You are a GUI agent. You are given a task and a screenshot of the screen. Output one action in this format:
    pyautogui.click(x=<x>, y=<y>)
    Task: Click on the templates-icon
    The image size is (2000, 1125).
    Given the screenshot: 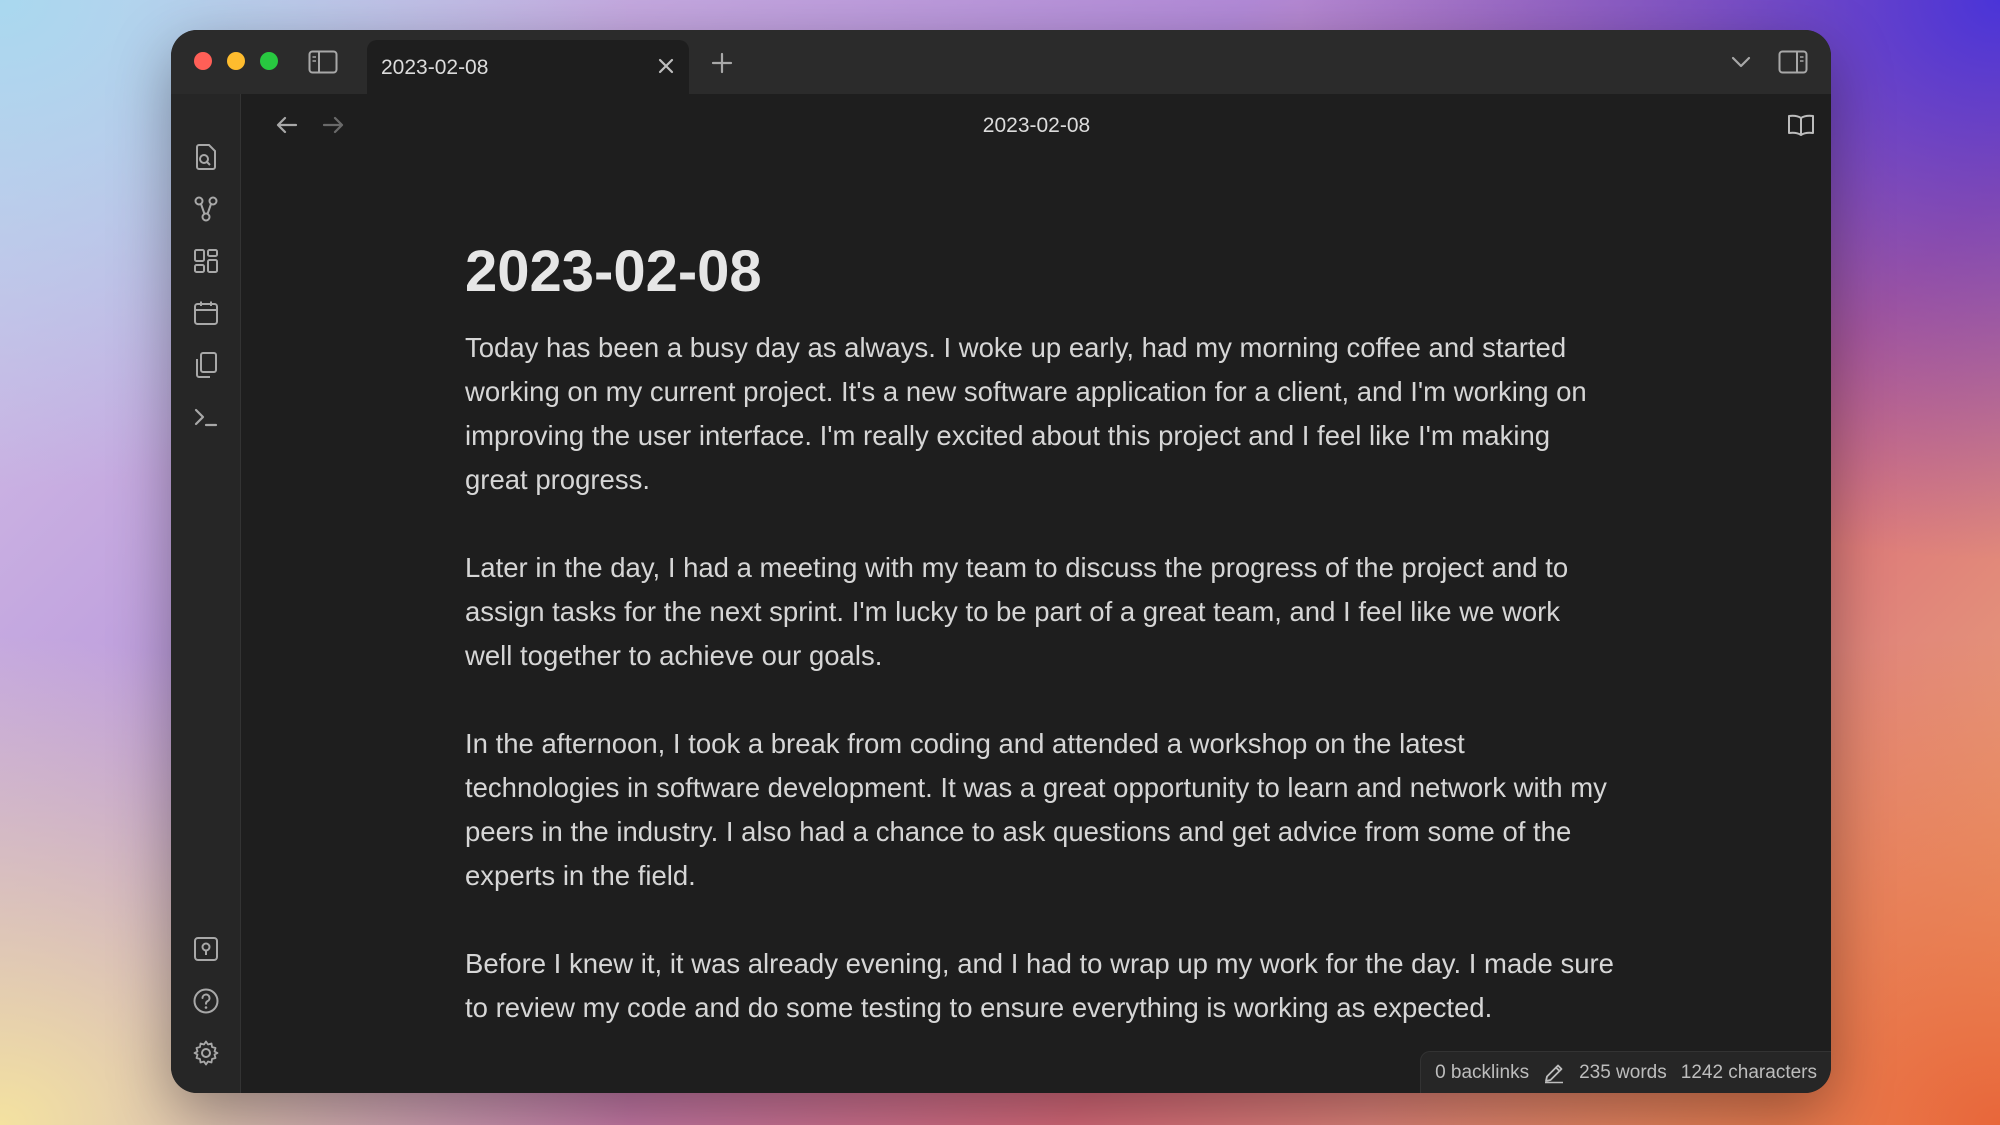 What is the action you would take?
    pyautogui.click(x=206, y=365)
    